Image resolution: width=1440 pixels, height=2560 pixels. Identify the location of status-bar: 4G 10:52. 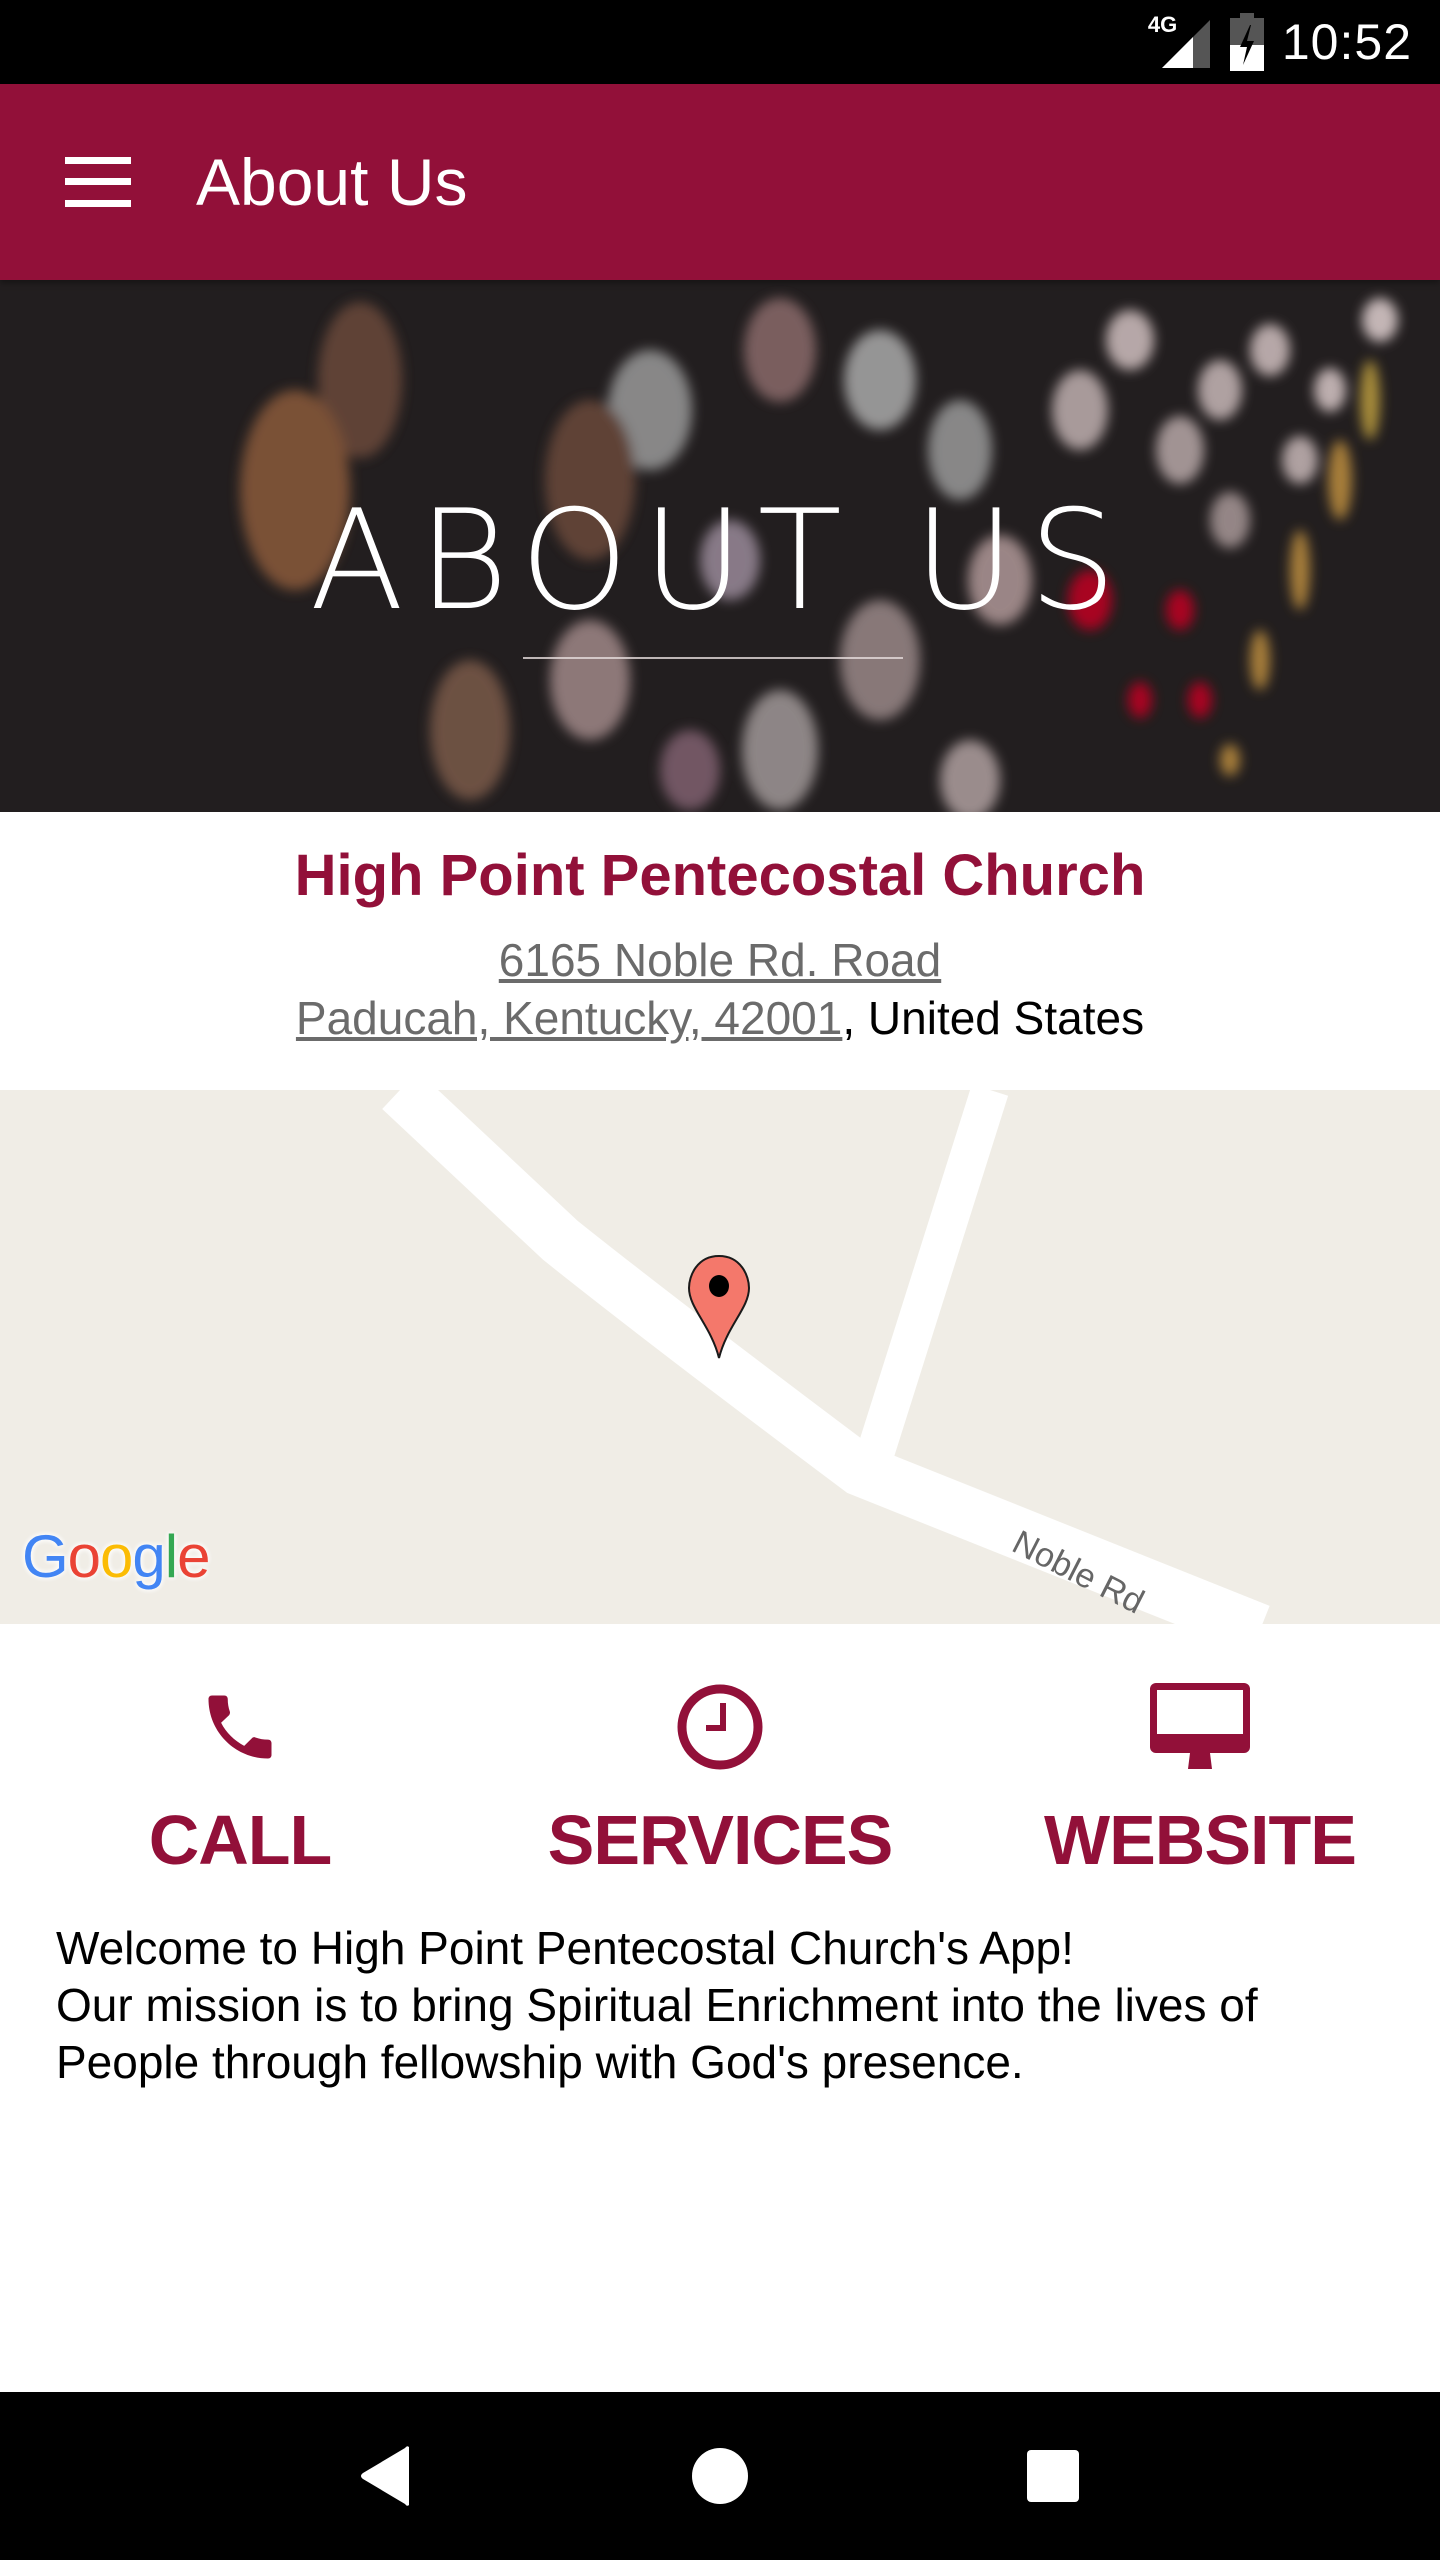
(720, 42).